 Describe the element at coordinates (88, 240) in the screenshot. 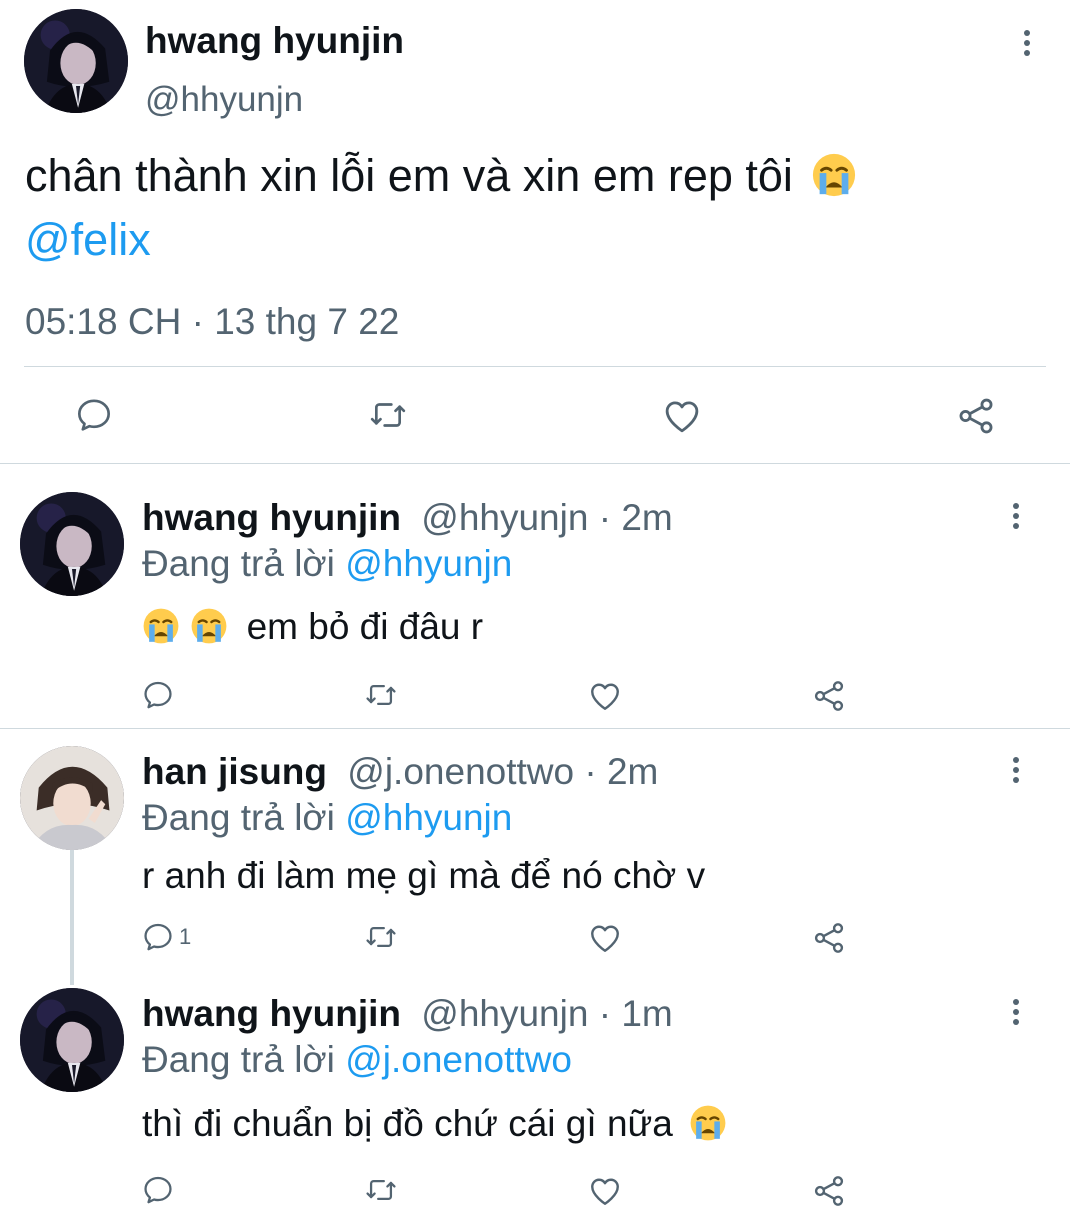

I see `mention-link: @felix` at that location.